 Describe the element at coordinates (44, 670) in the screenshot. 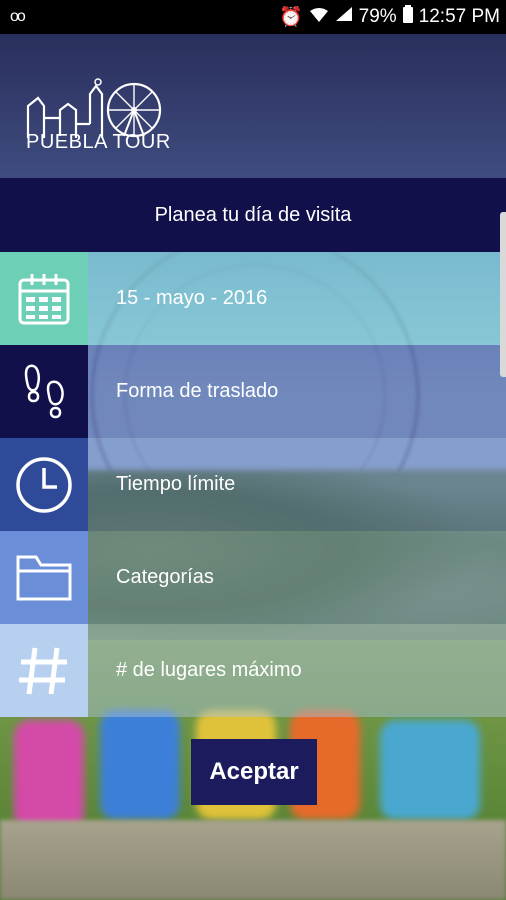

I see `hashtag-icon` at that location.